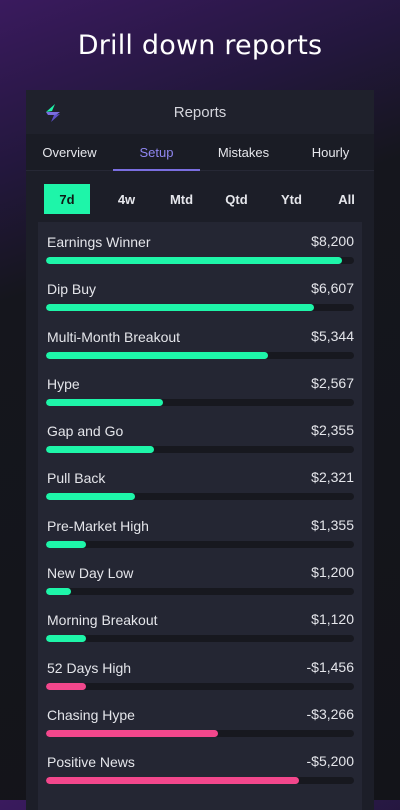 This screenshot has height=810, width=400. I want to click on period-ytd-button: Ytd, so click(291, 199).